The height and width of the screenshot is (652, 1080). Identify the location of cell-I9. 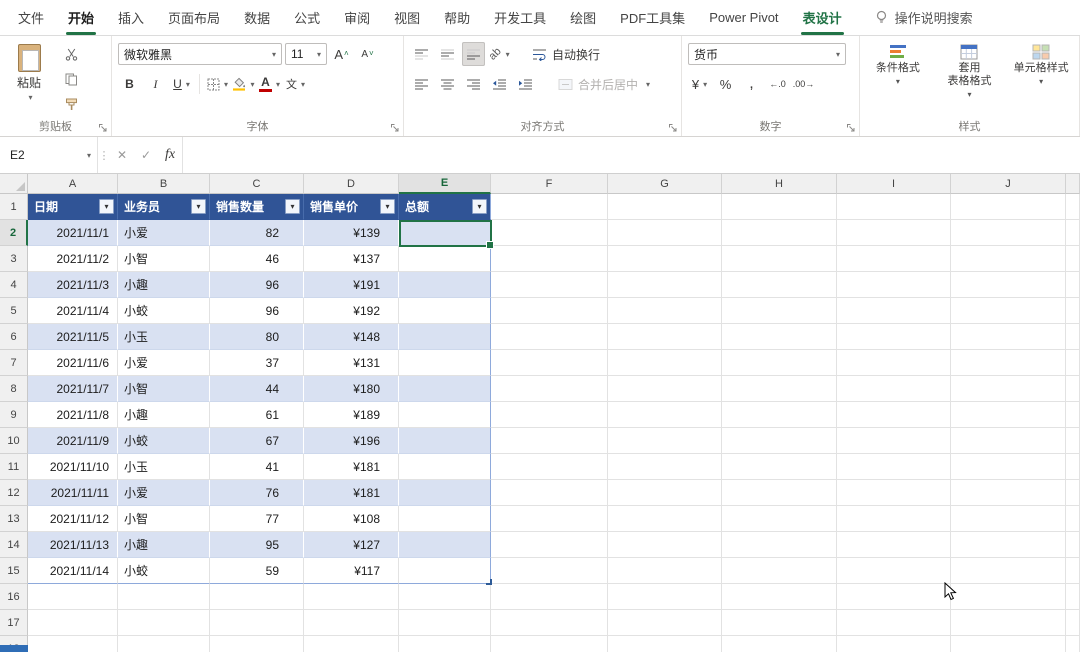
(894, 415).